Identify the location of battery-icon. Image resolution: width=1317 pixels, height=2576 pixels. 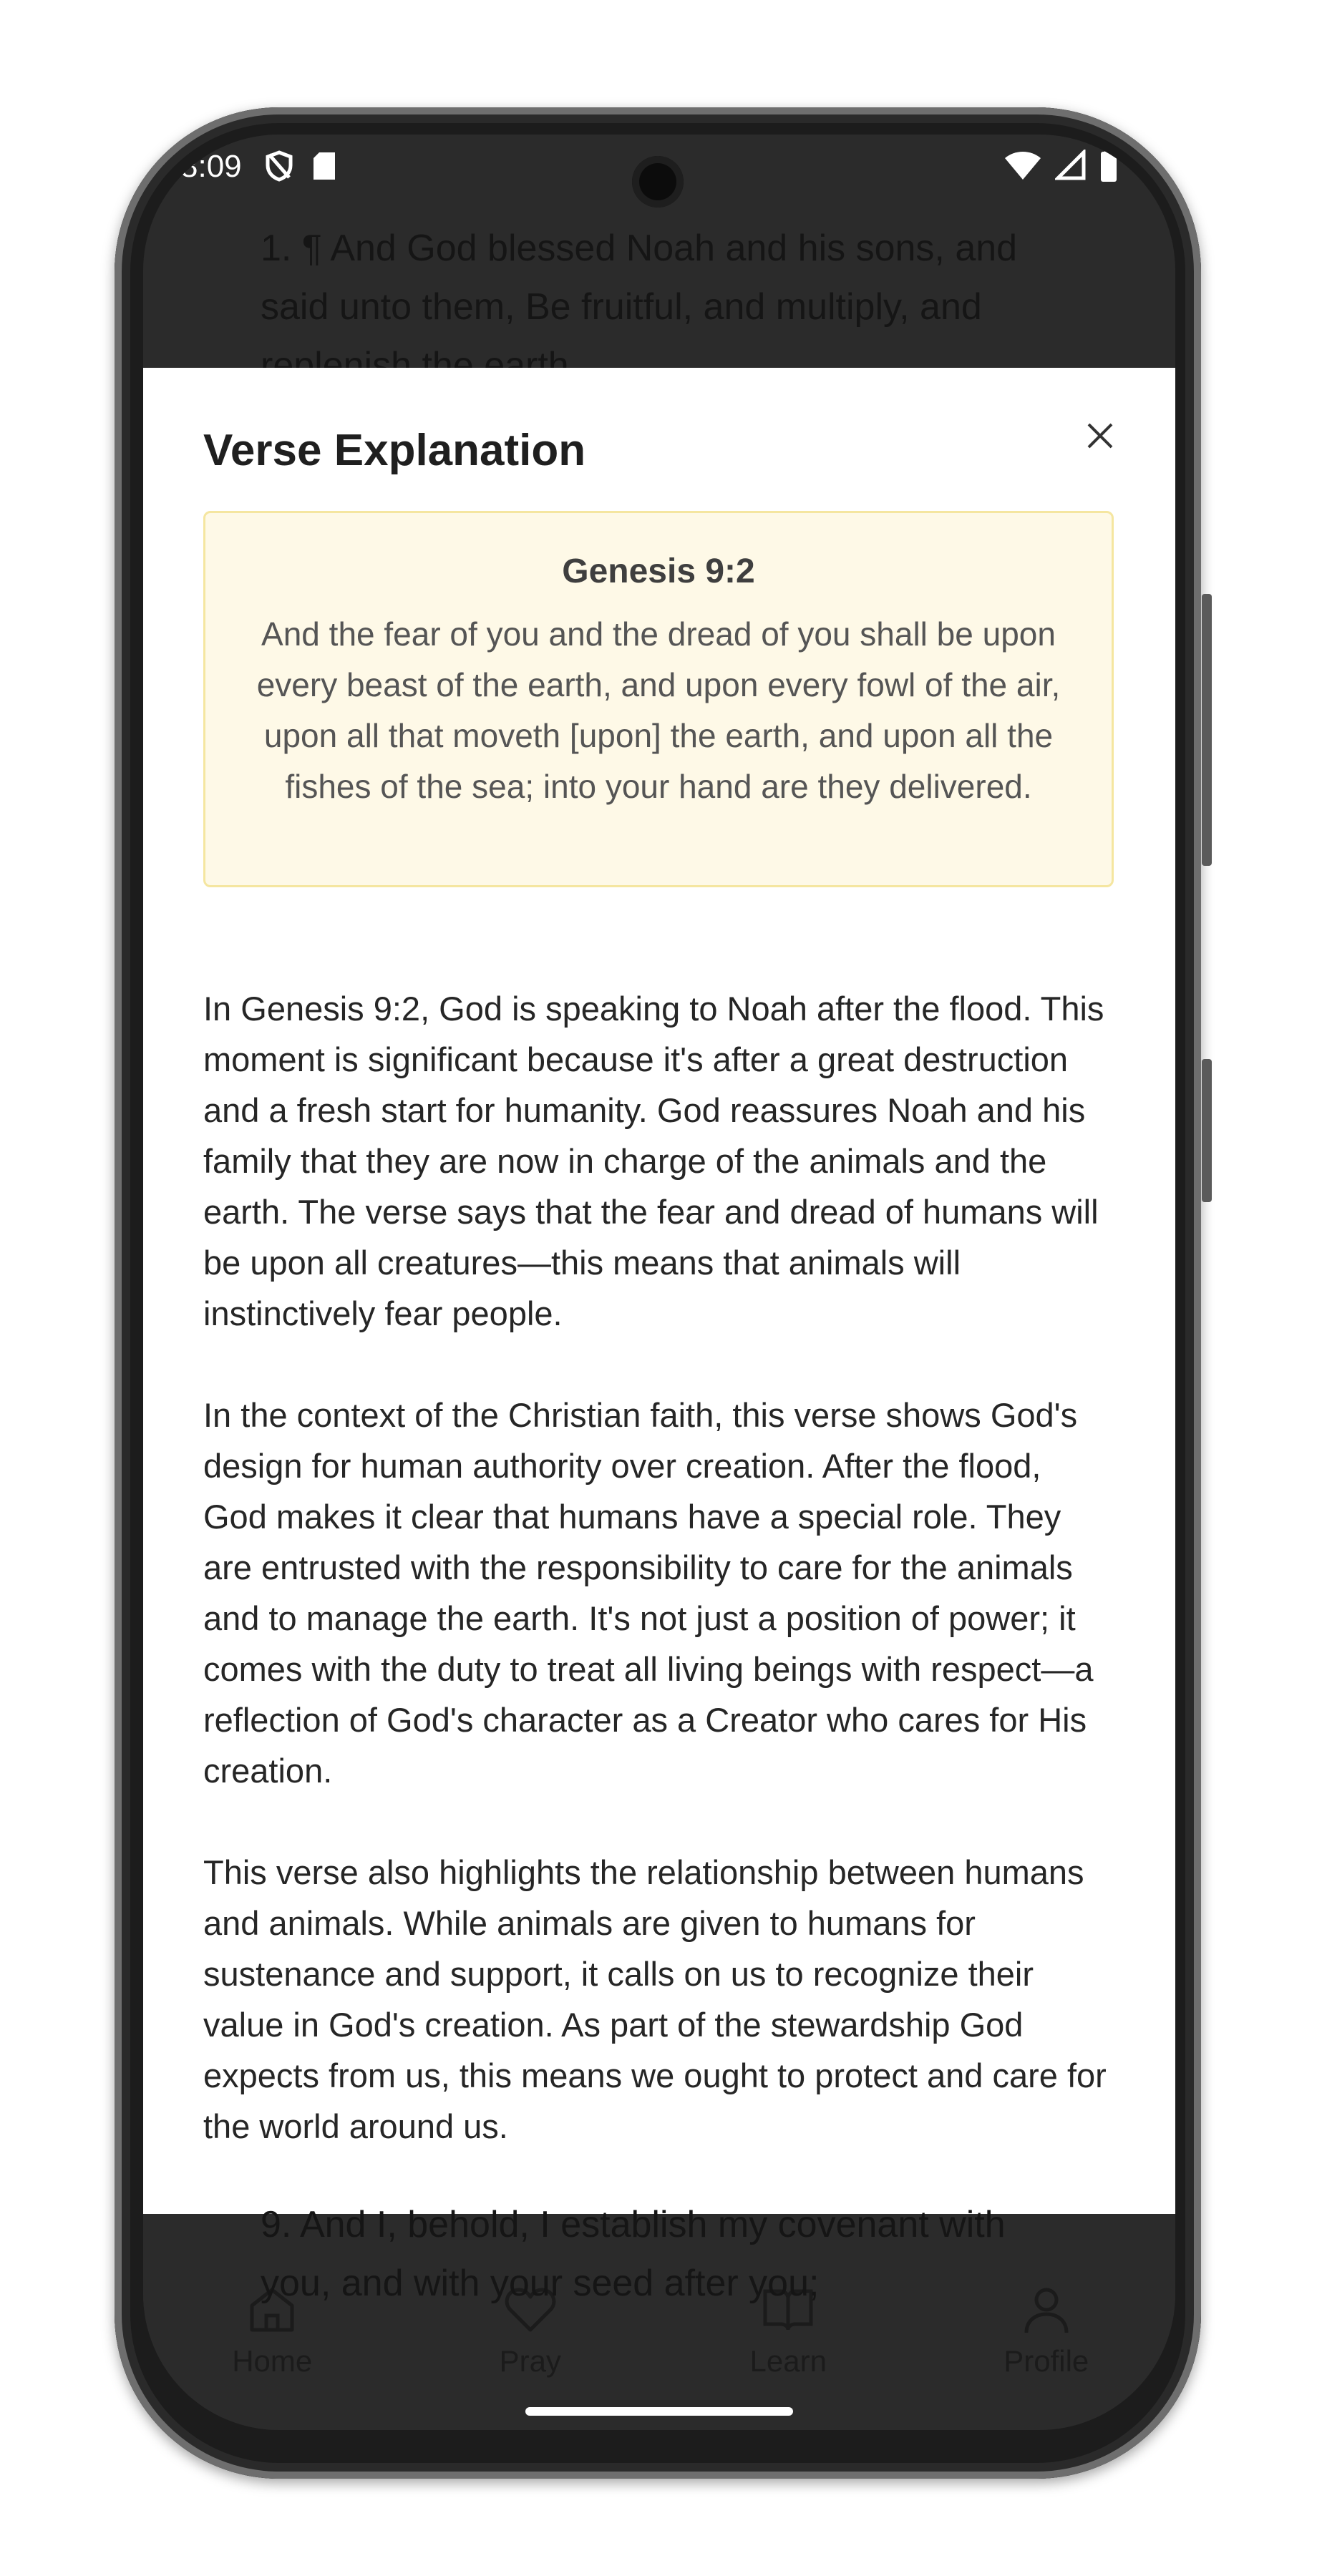
(1109, 165).